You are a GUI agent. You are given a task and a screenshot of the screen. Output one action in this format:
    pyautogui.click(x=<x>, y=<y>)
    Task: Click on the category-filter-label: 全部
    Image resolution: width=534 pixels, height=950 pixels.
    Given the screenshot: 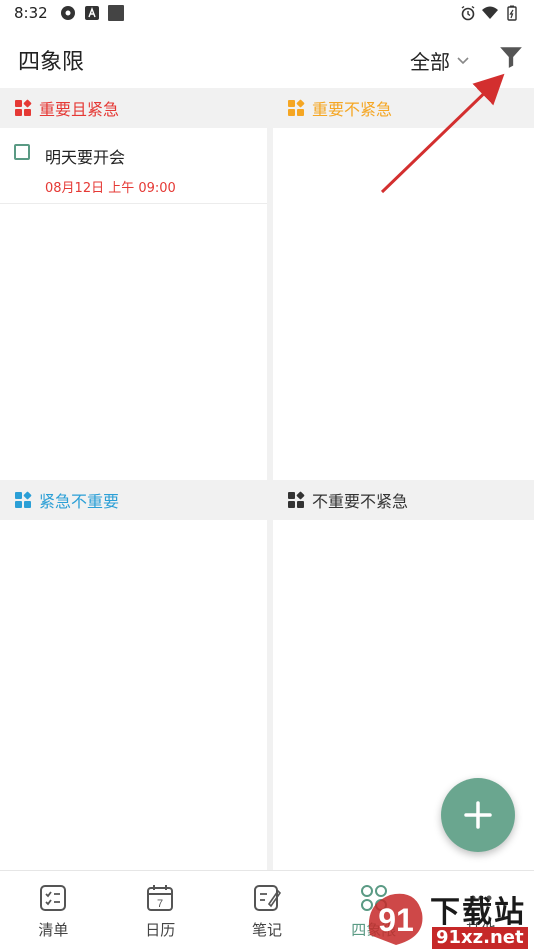 What is the action you would take?
    pyautogui.click(x=430, y=62)
    